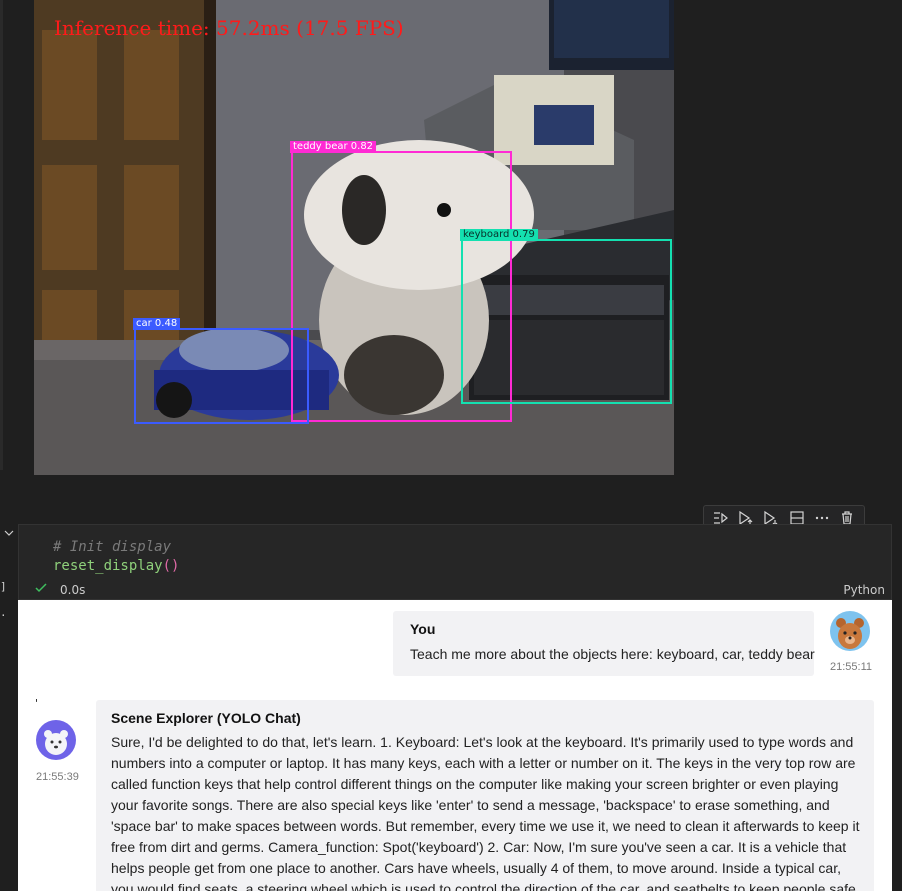  I want to click on chevron-down-icon, so click(9, 534).